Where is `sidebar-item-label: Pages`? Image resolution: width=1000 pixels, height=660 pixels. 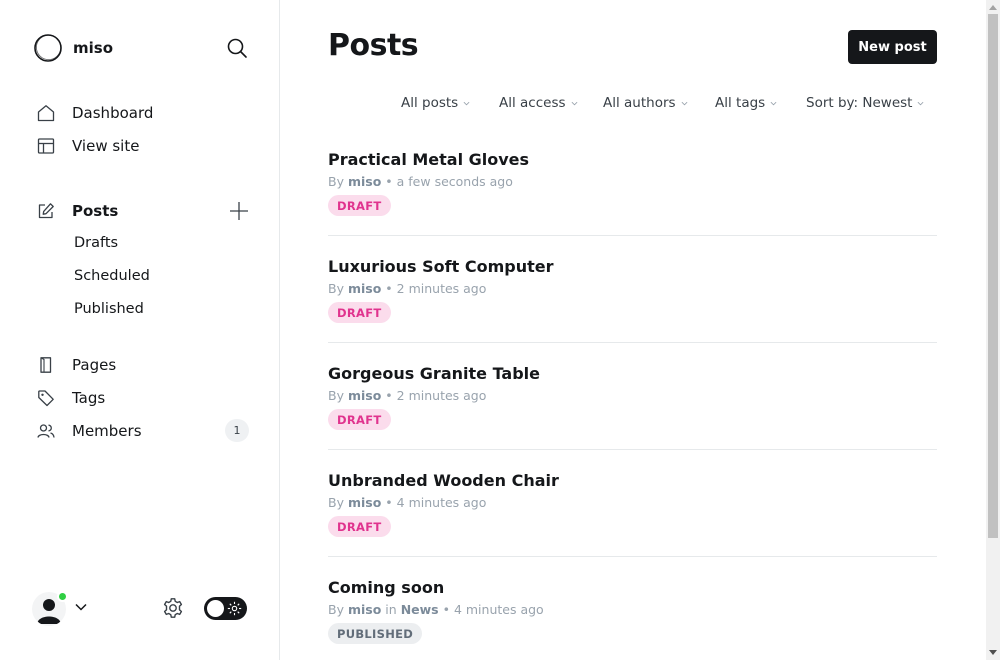 sidebar-item-label: Pages is located at coordinates (94, 365).